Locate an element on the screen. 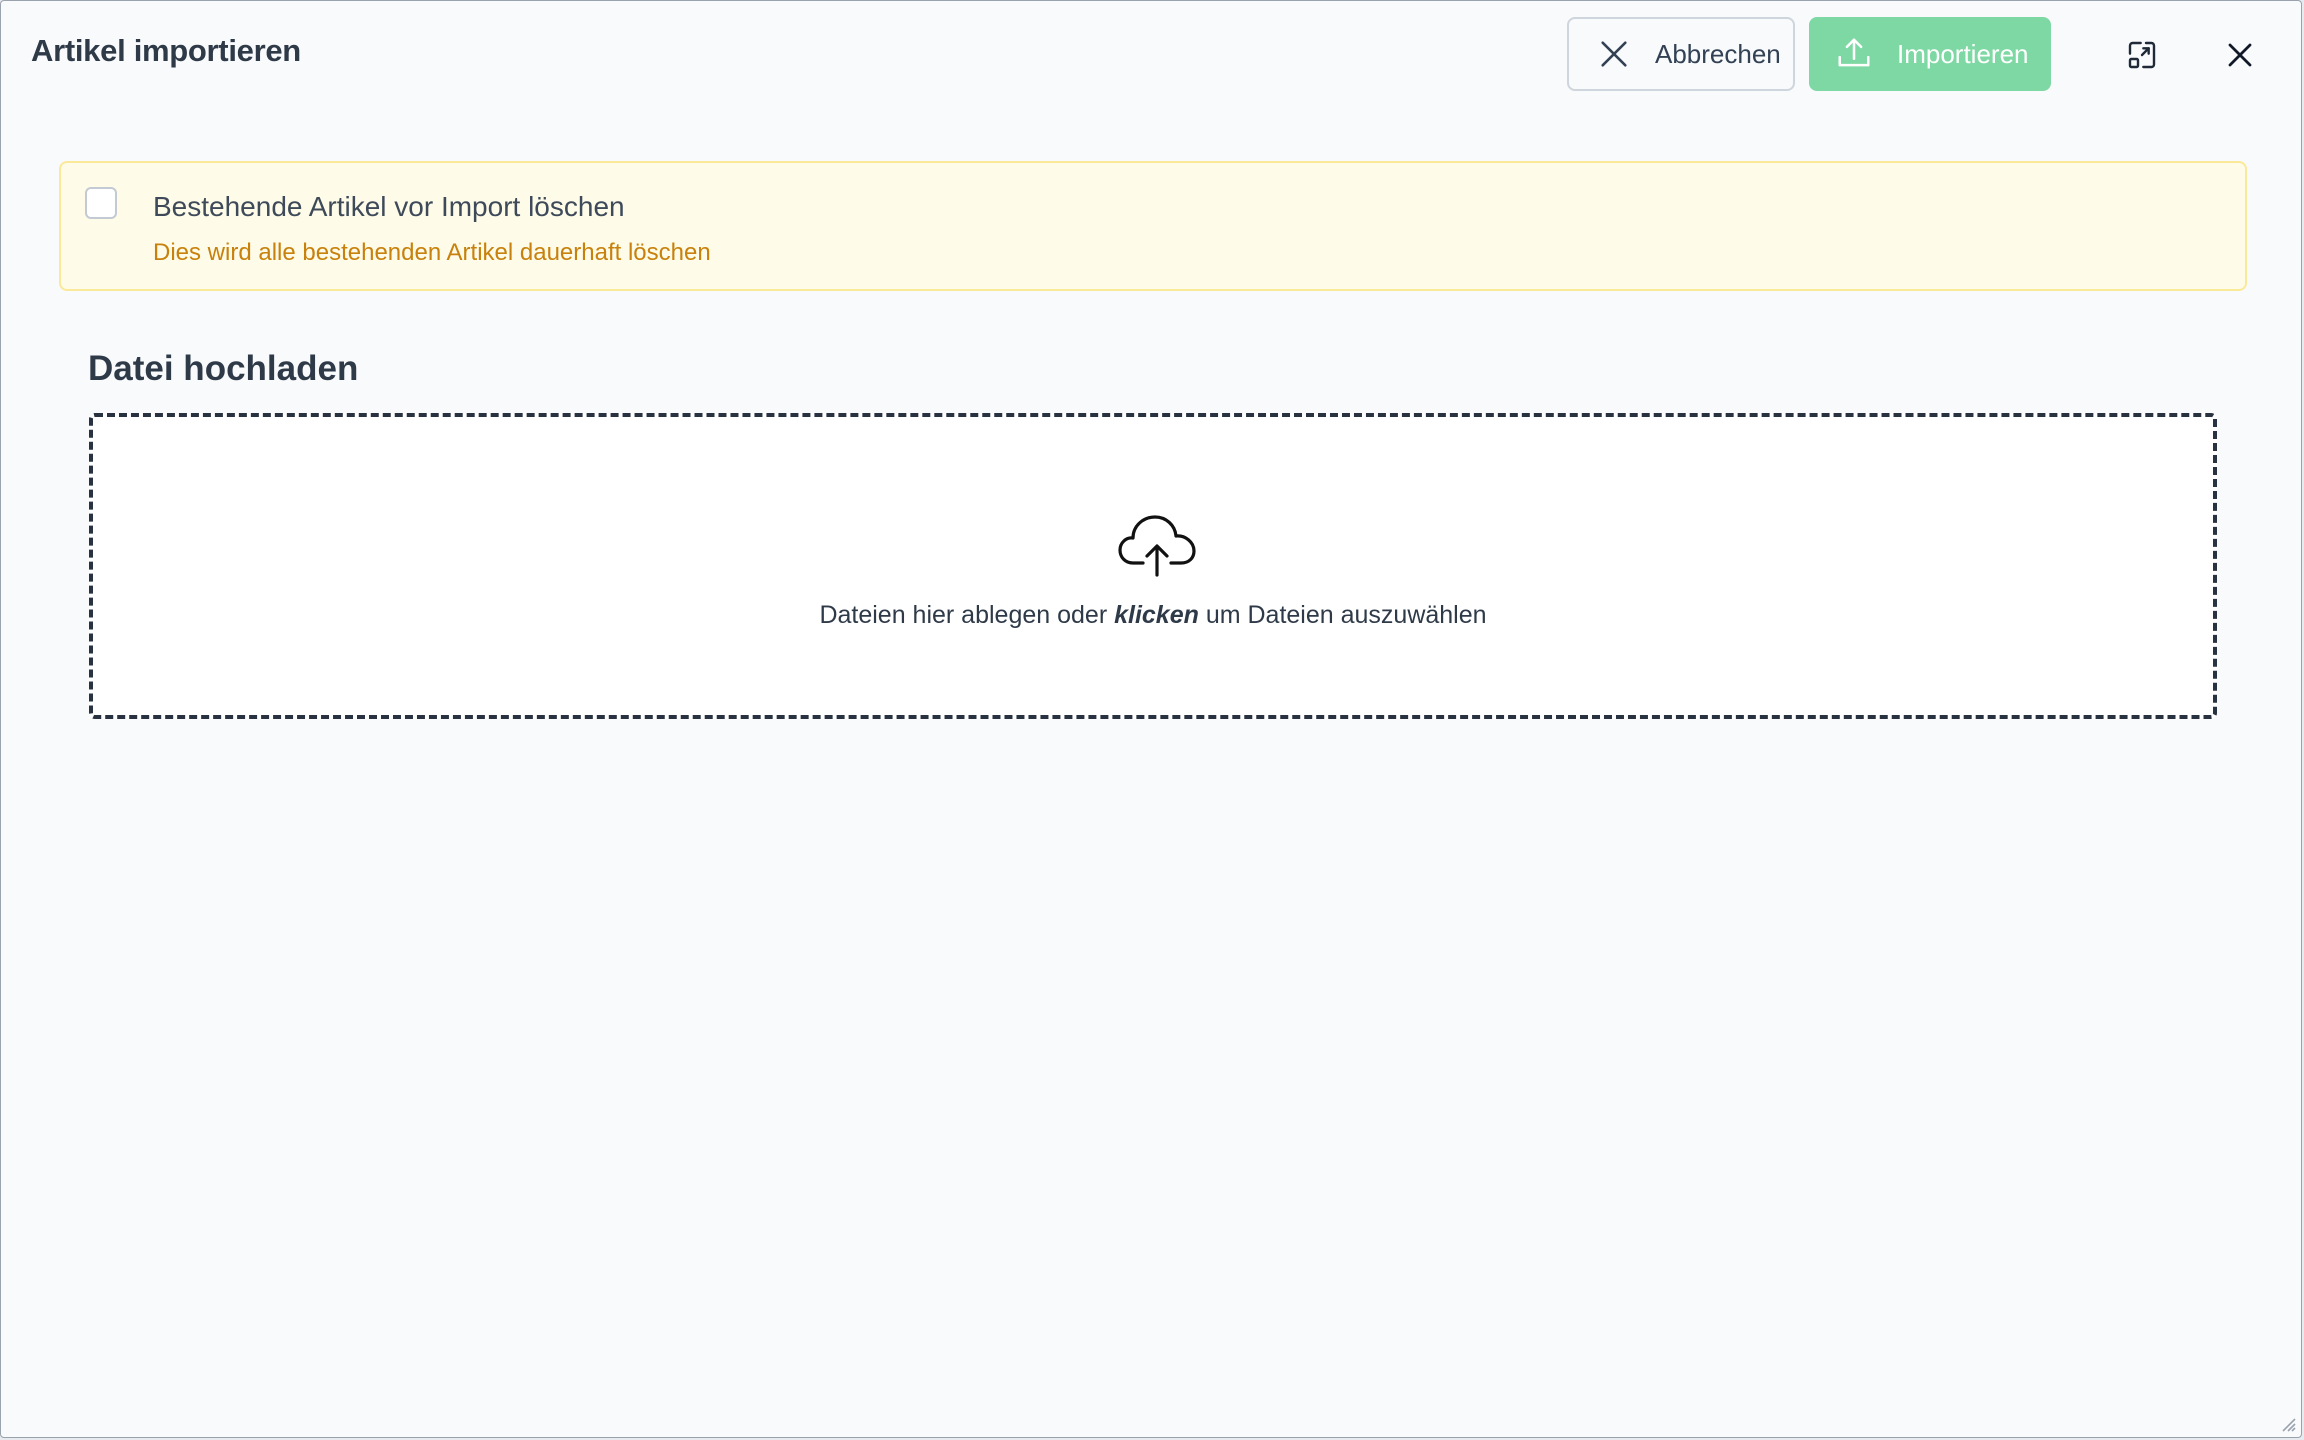  maximize-button is located at coordinates (2142, 55).